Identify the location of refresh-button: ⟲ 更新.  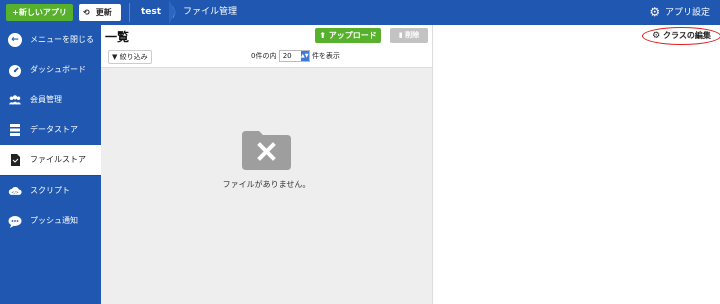
(100, 12).